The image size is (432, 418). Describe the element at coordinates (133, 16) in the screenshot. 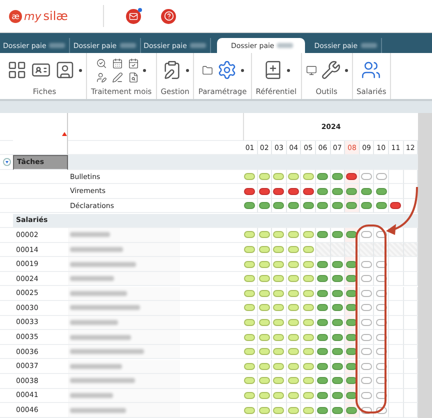

I see `mail-icon` at that location.